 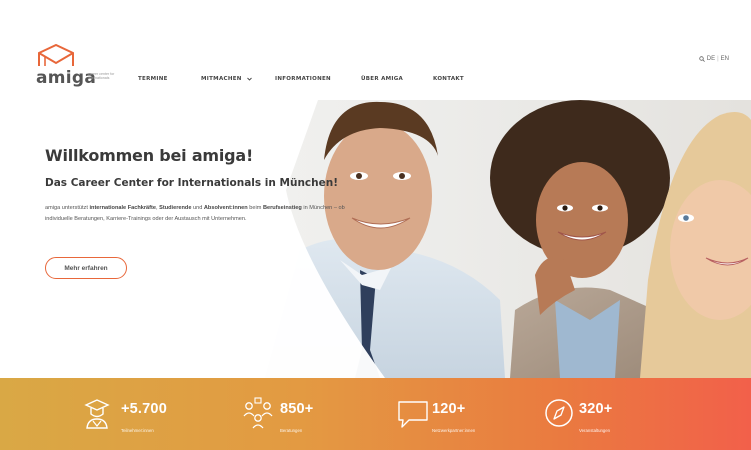 I want to click on chevron-down-icon, so click(x=249, y=79).